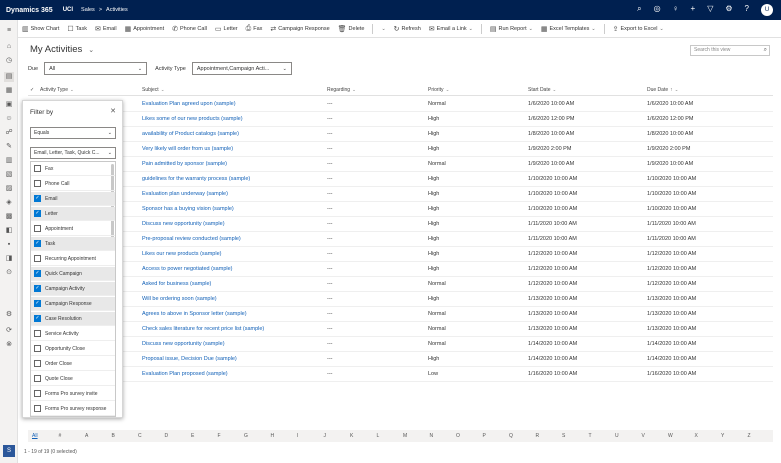 This screenshot has height=463, width=781. I want to click on filter-option: Campaign Activity, so click(73, 289).